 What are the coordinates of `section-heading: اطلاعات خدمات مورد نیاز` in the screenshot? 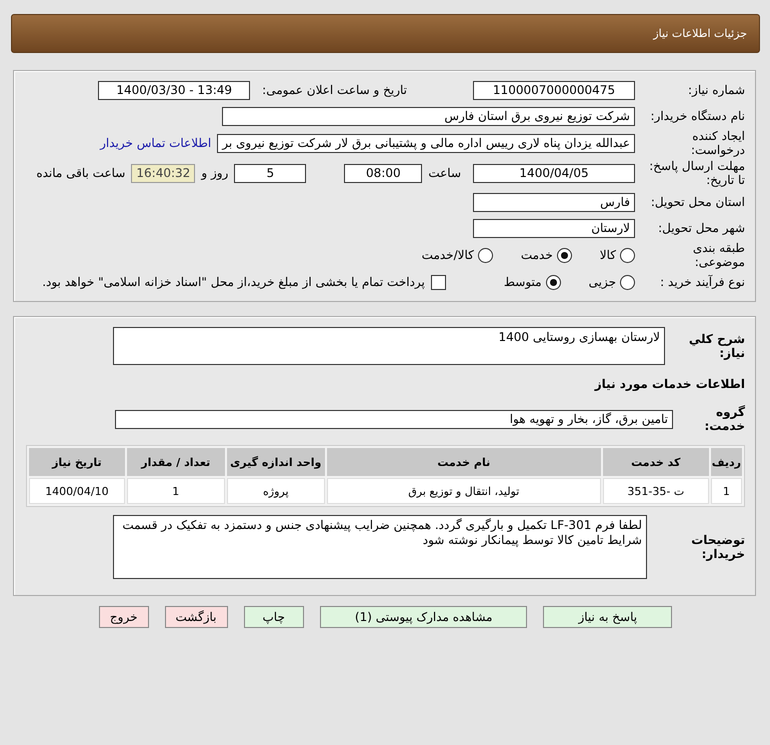 It's located at (669, 384).